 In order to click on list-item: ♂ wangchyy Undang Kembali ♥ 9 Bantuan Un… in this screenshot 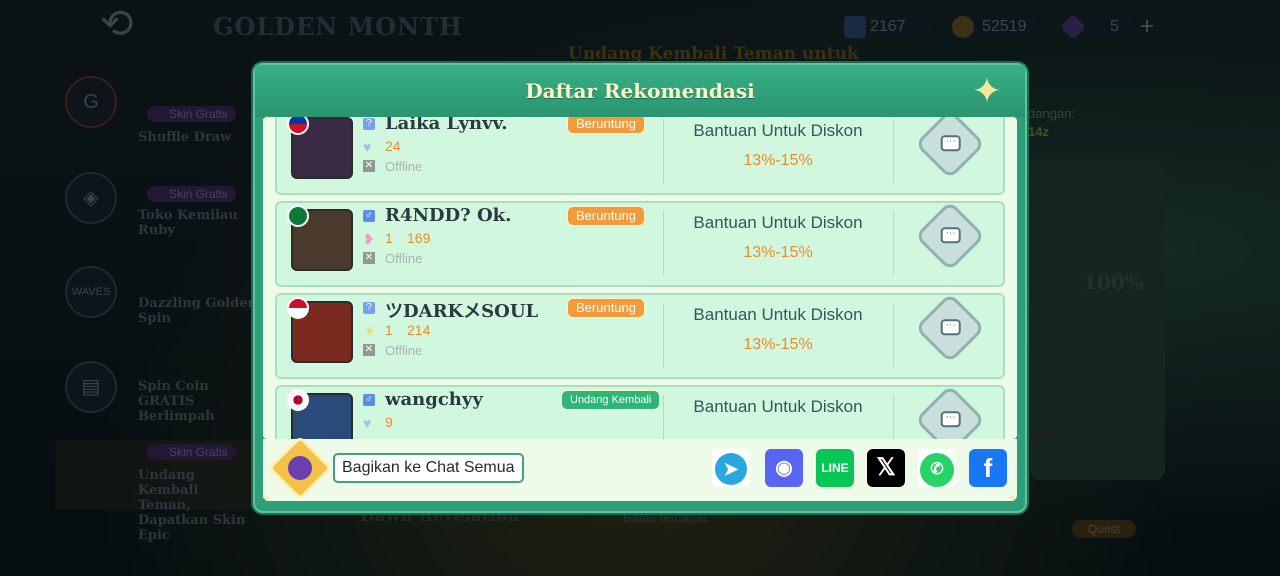, I will do `click(640, 411)`.